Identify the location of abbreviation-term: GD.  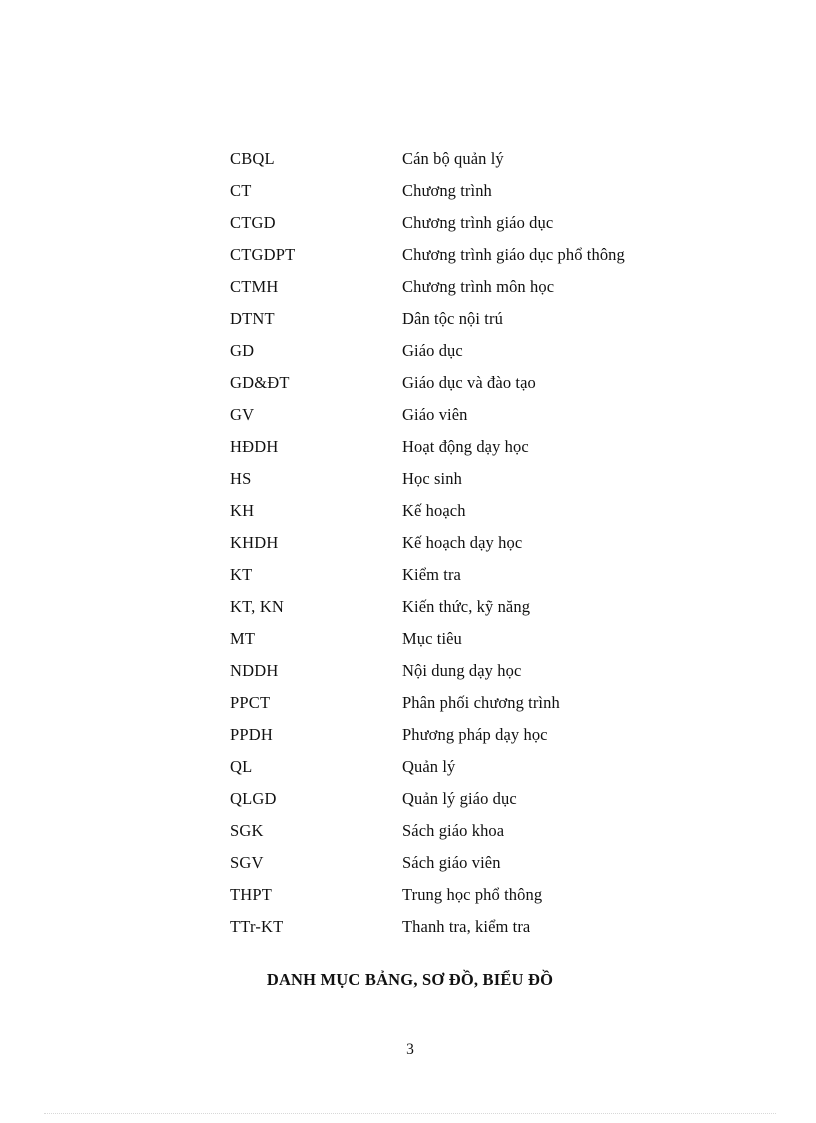
(242, 350).